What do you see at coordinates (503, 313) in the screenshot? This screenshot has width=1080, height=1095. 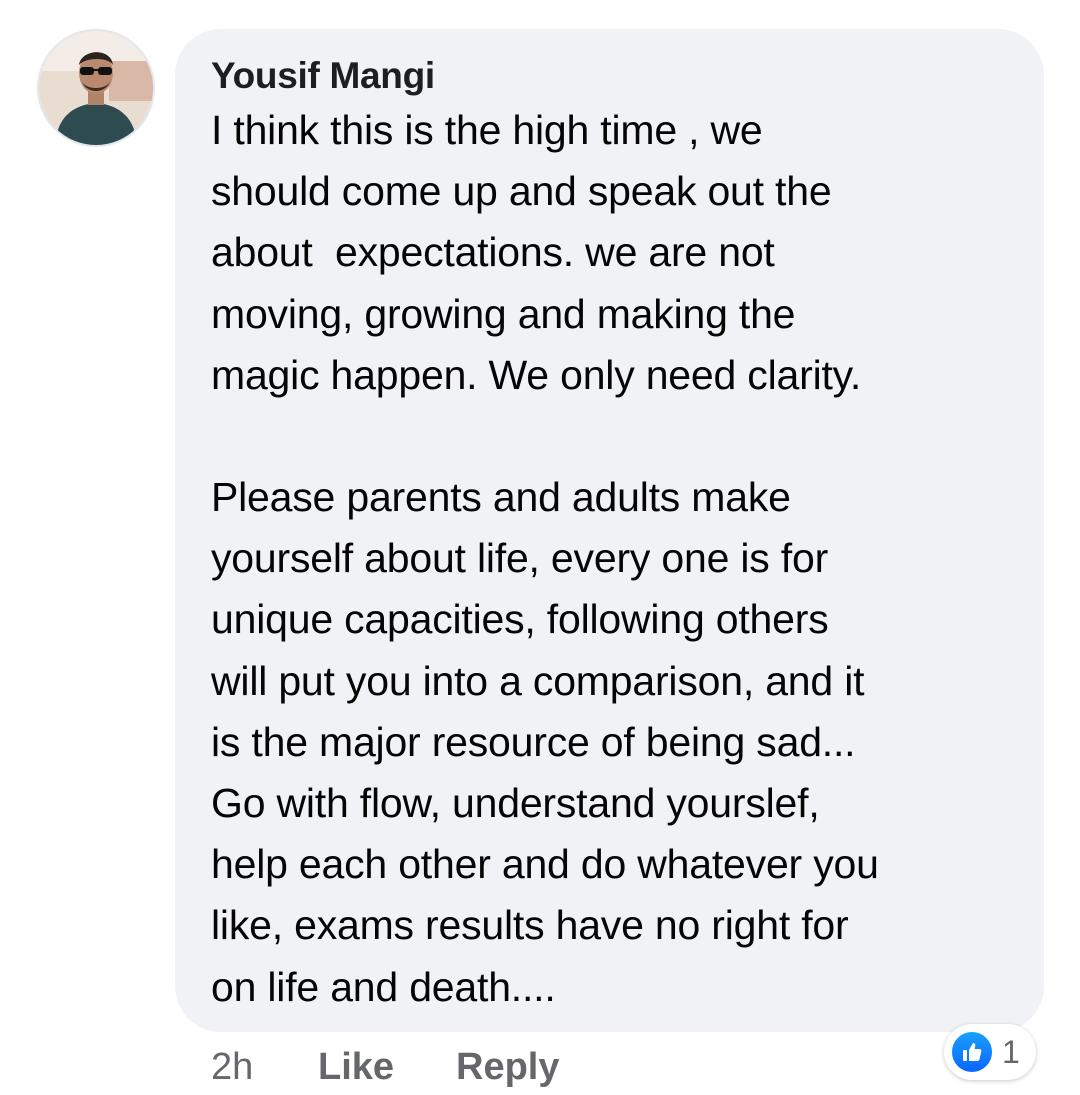 I see `comment-line: moving, growing and making the` at bounding box center [503, 313].